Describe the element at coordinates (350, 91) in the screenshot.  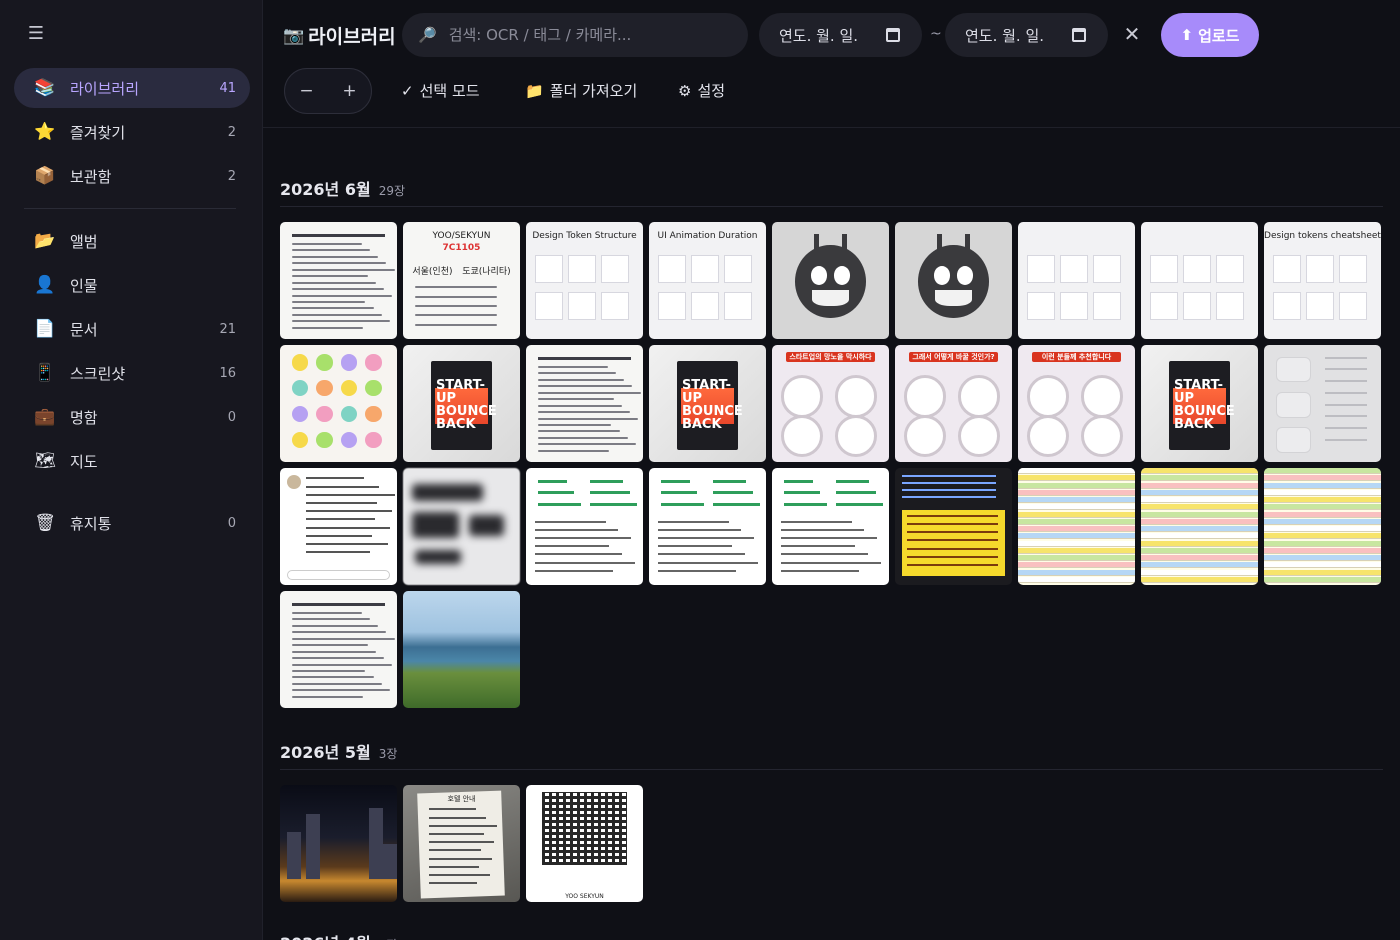
I see `zoom-in-button: +` at that location.